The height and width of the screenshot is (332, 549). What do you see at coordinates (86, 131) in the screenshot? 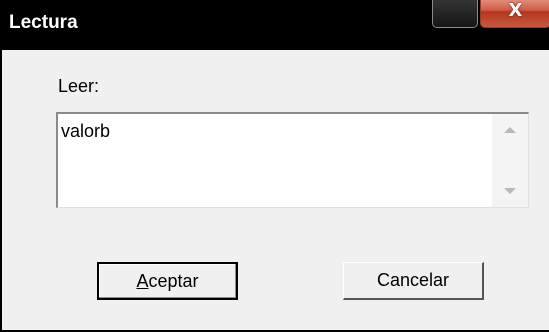
I see `leer-input-value: valorb` at bounding box center [86, 131].